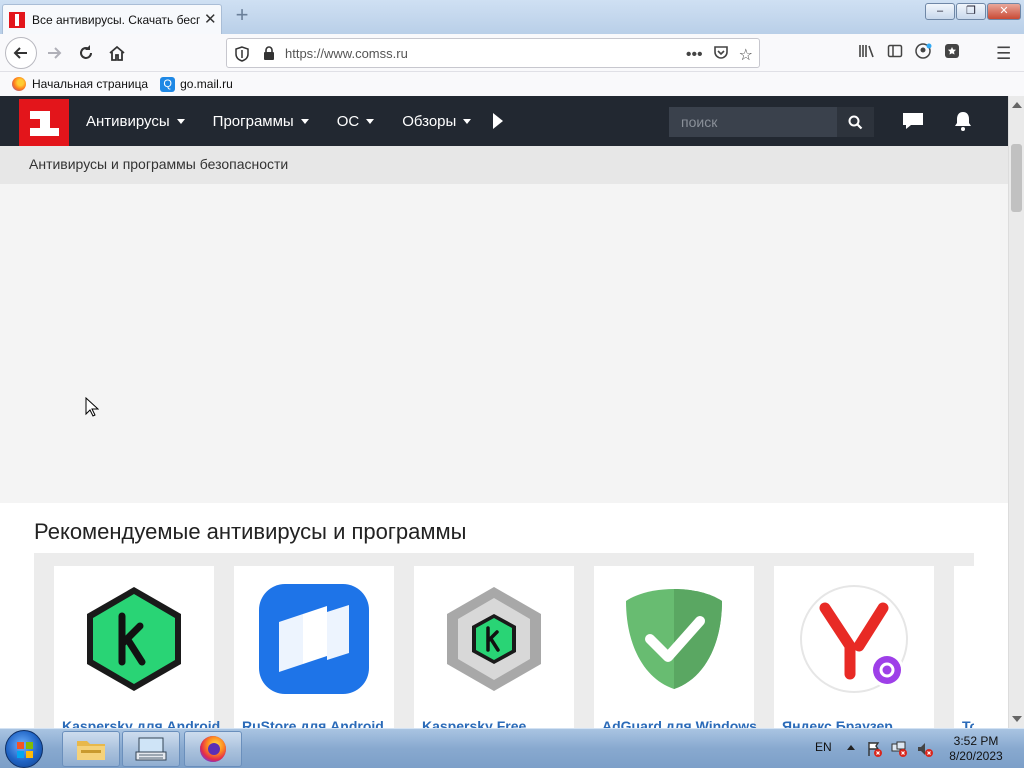  I want to click on pocket-icon, so click(721, 54).